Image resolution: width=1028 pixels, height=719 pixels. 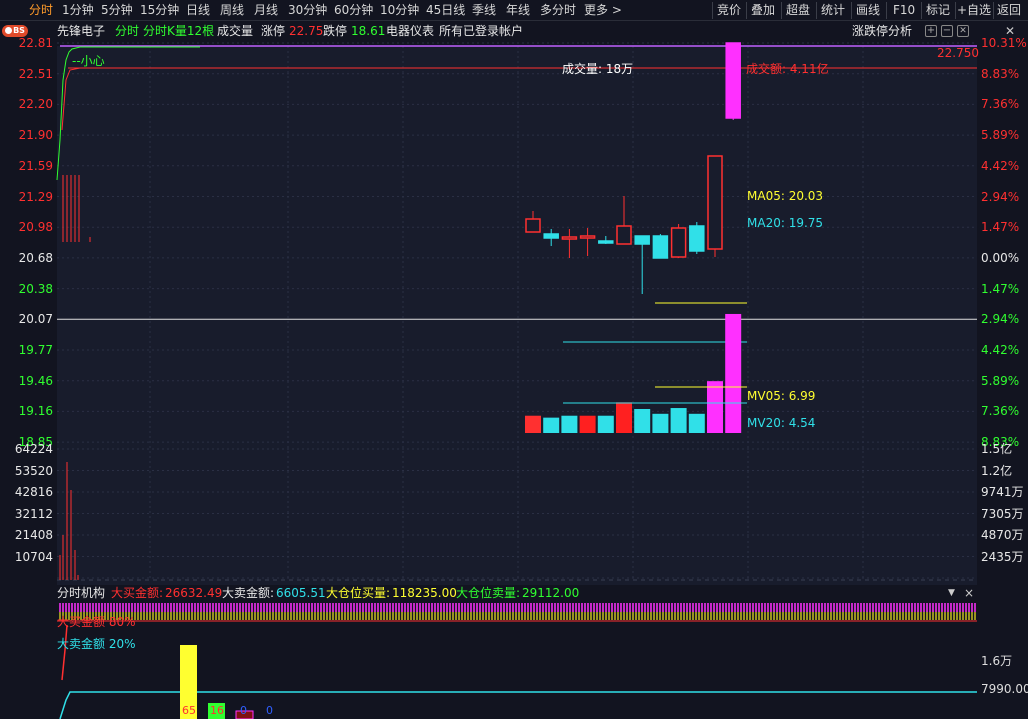 What do you see at coordinates (81, 593) in the screenshot?
I see `institution-title: 分时机构` at bounding box center [81, 593].